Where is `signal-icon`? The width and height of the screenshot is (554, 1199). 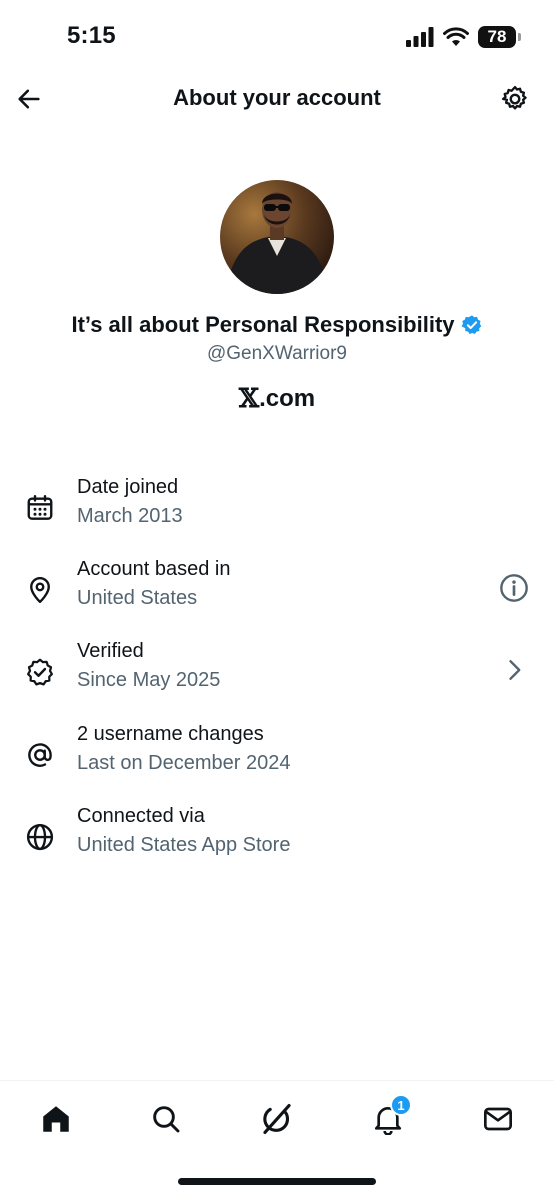 signal-icon is located at coordinates (420, 37).